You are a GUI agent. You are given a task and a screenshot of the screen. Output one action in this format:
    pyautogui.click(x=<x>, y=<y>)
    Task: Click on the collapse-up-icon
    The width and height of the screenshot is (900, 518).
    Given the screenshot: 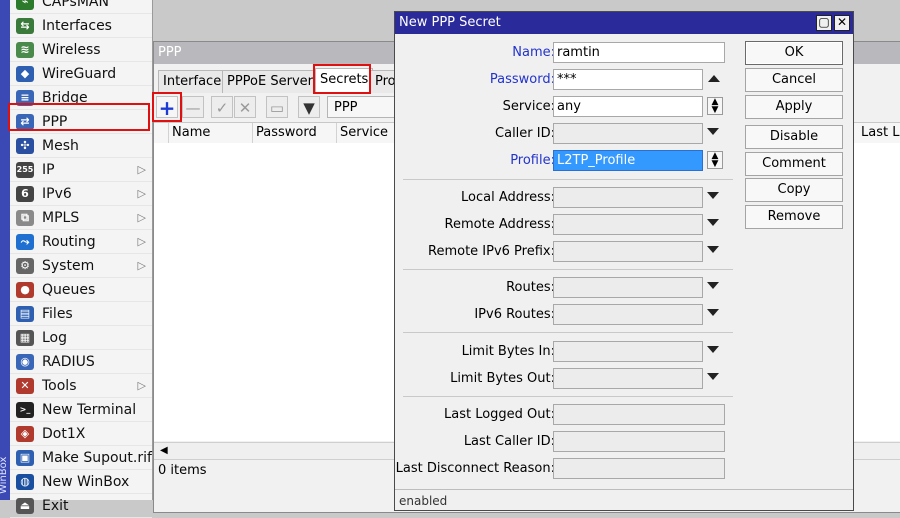 What is the action you would take?
    pyautogui.click(x=714, y=78)
    